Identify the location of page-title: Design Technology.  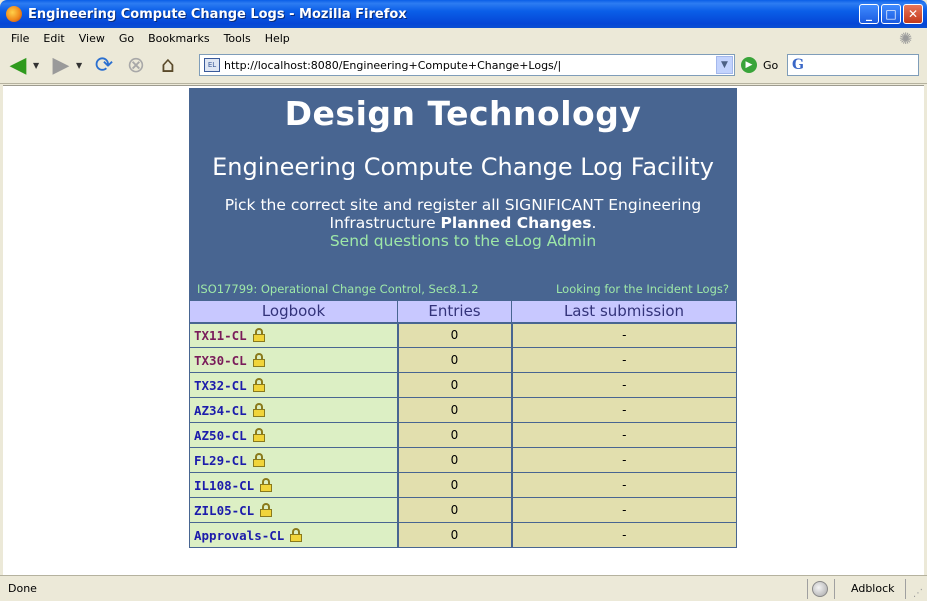
(463, 113).